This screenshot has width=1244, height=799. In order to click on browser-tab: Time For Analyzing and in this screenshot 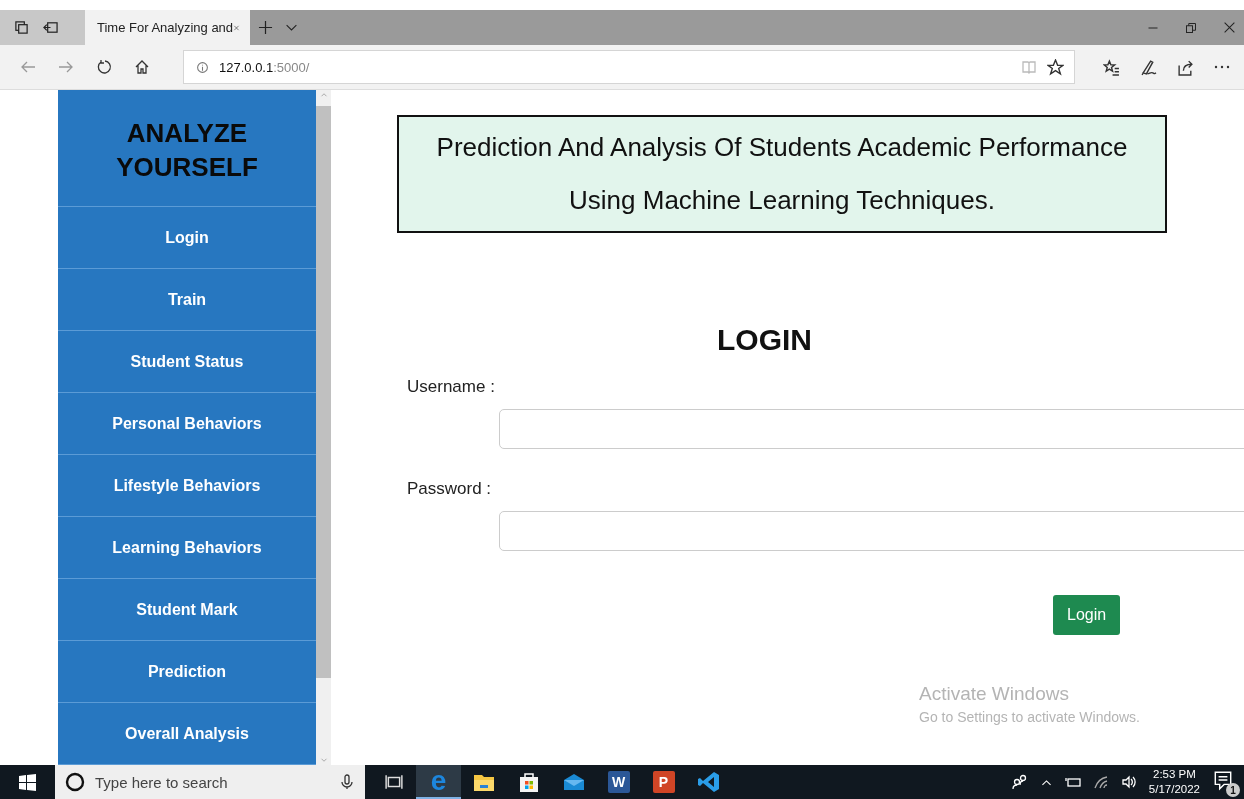, I will do `click(167, 27)`.